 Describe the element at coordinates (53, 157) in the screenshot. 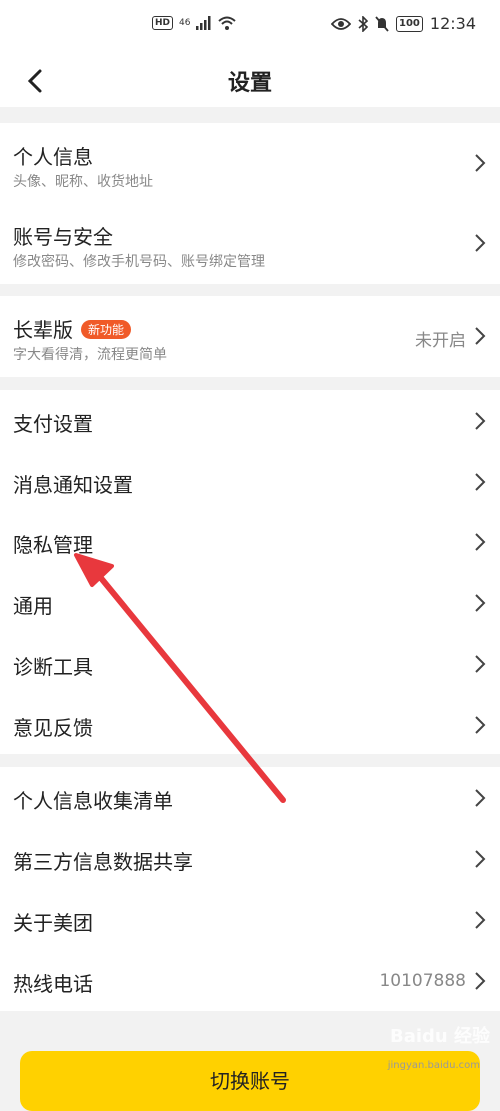

I see `settings-item-label: 个人信息` at that location.